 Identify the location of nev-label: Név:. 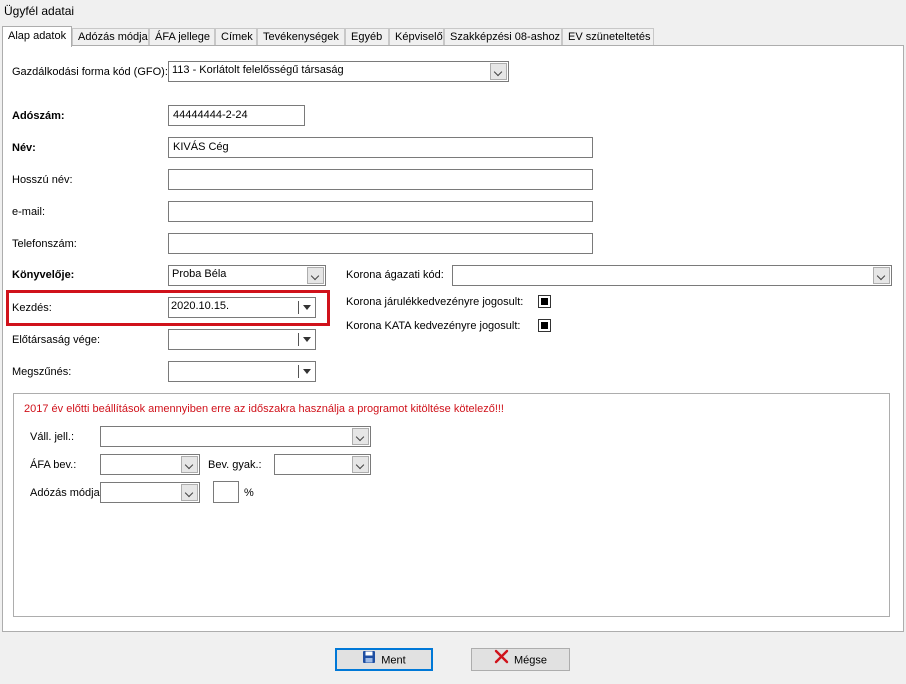
(24, 148).